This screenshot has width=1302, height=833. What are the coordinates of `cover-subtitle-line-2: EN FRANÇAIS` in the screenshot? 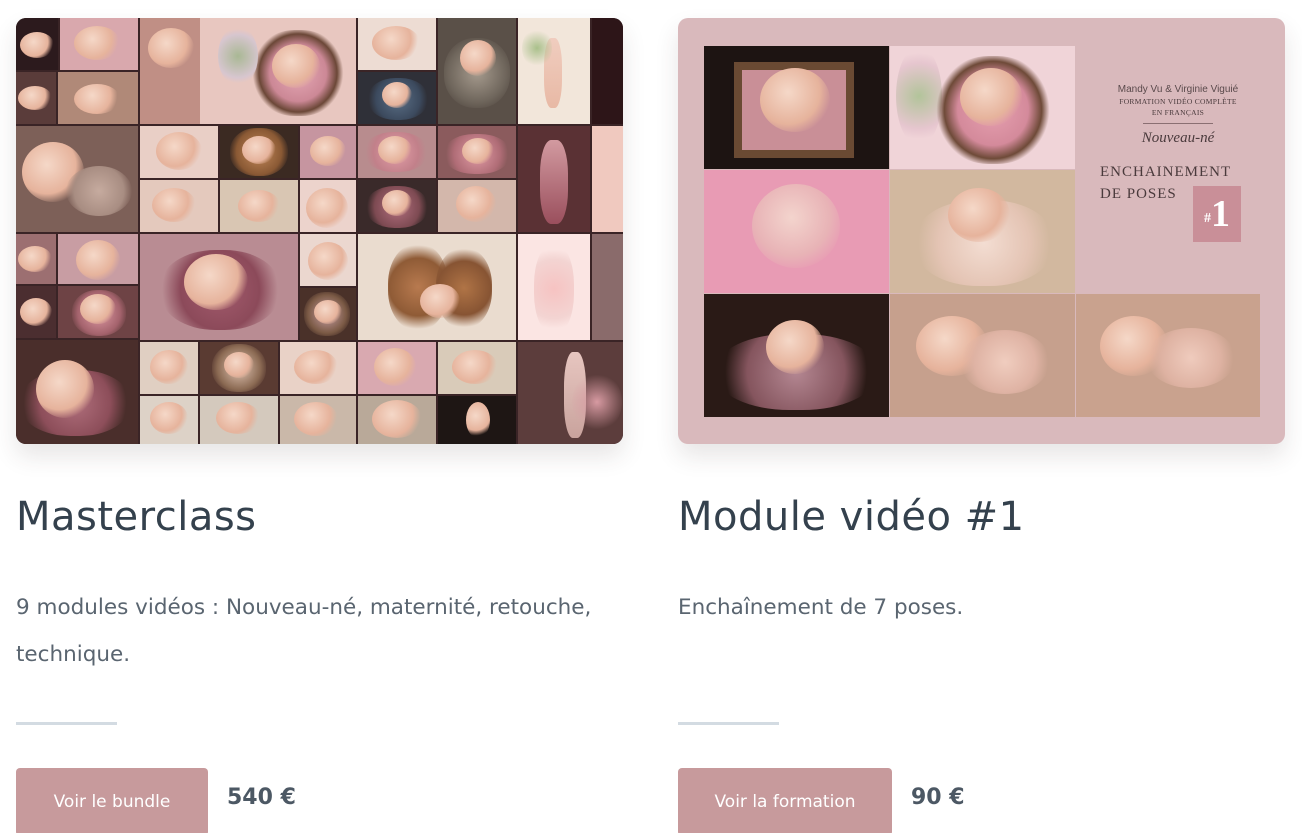 It's located at (1178, 112).